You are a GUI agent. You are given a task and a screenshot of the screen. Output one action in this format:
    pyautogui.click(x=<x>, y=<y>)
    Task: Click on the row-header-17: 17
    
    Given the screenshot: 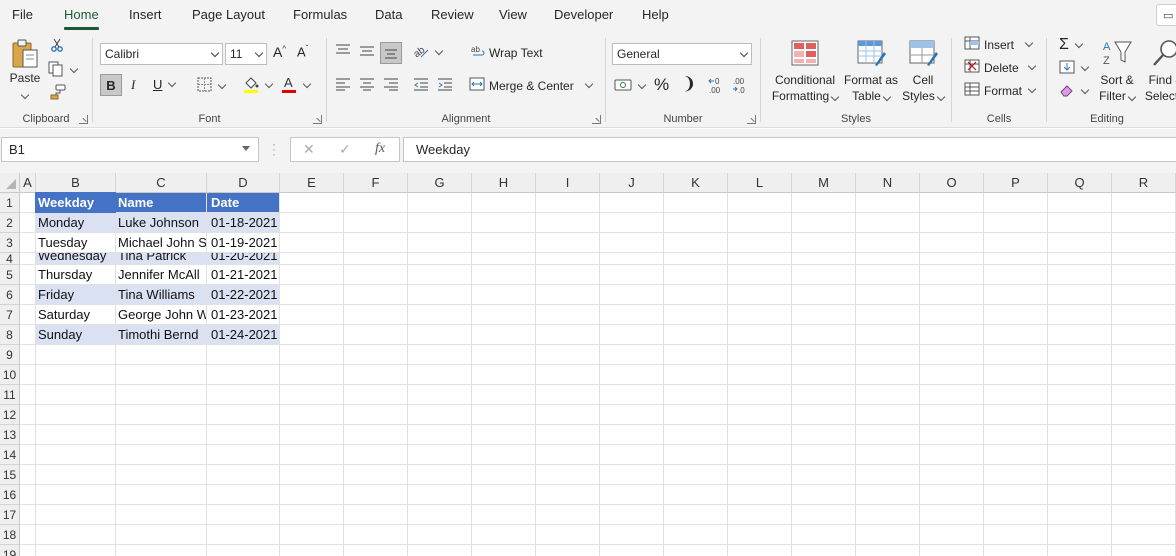 What is the action you would take?
    pyautogui.click(x=10, y=515)
    